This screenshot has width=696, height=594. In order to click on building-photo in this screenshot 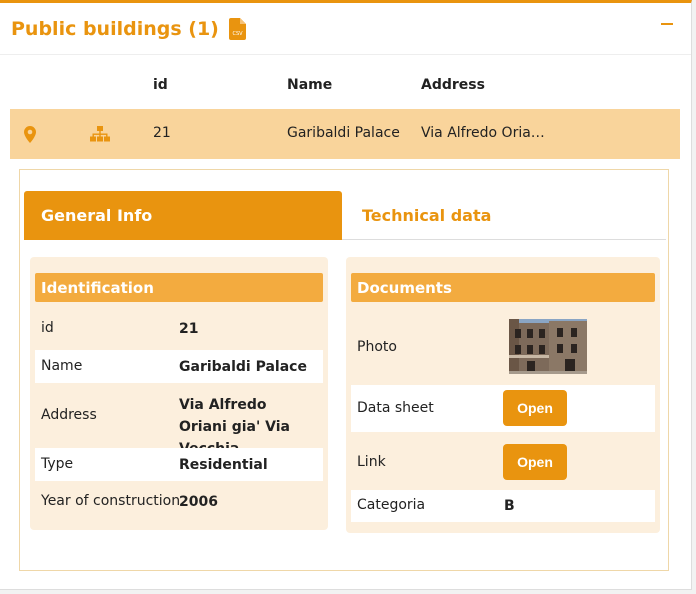, I will do `click(548, 346)`.